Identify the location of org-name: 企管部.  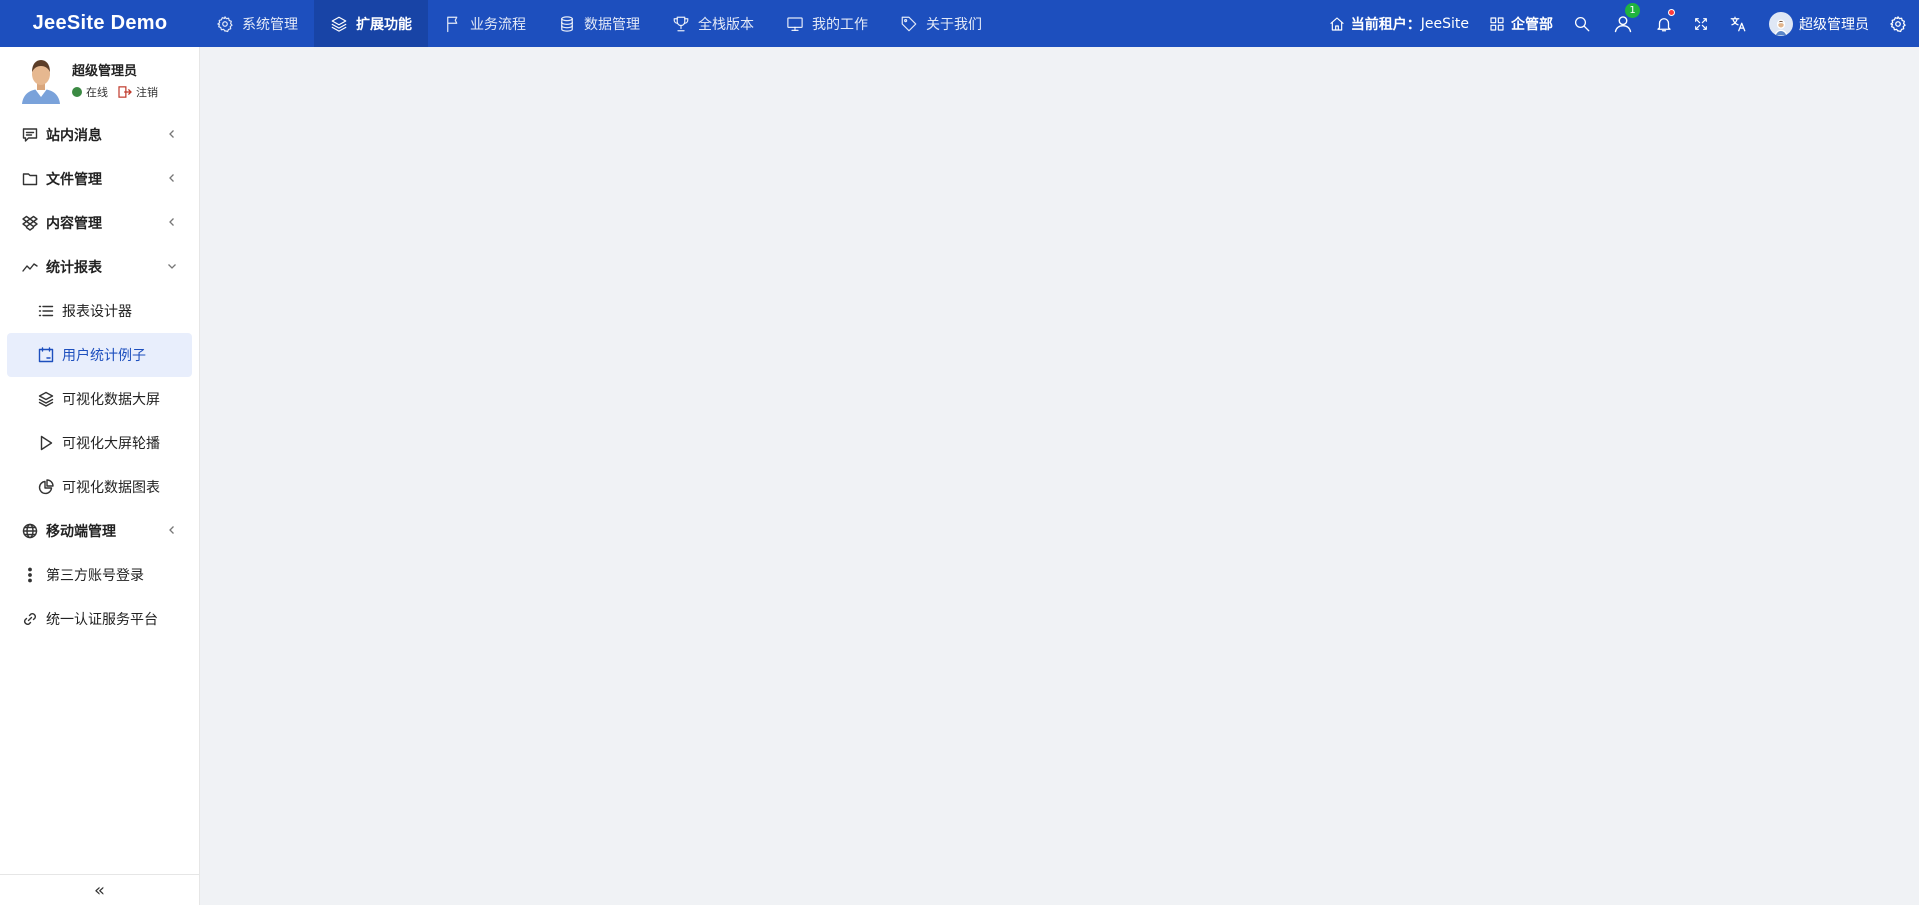
(1532, 24).